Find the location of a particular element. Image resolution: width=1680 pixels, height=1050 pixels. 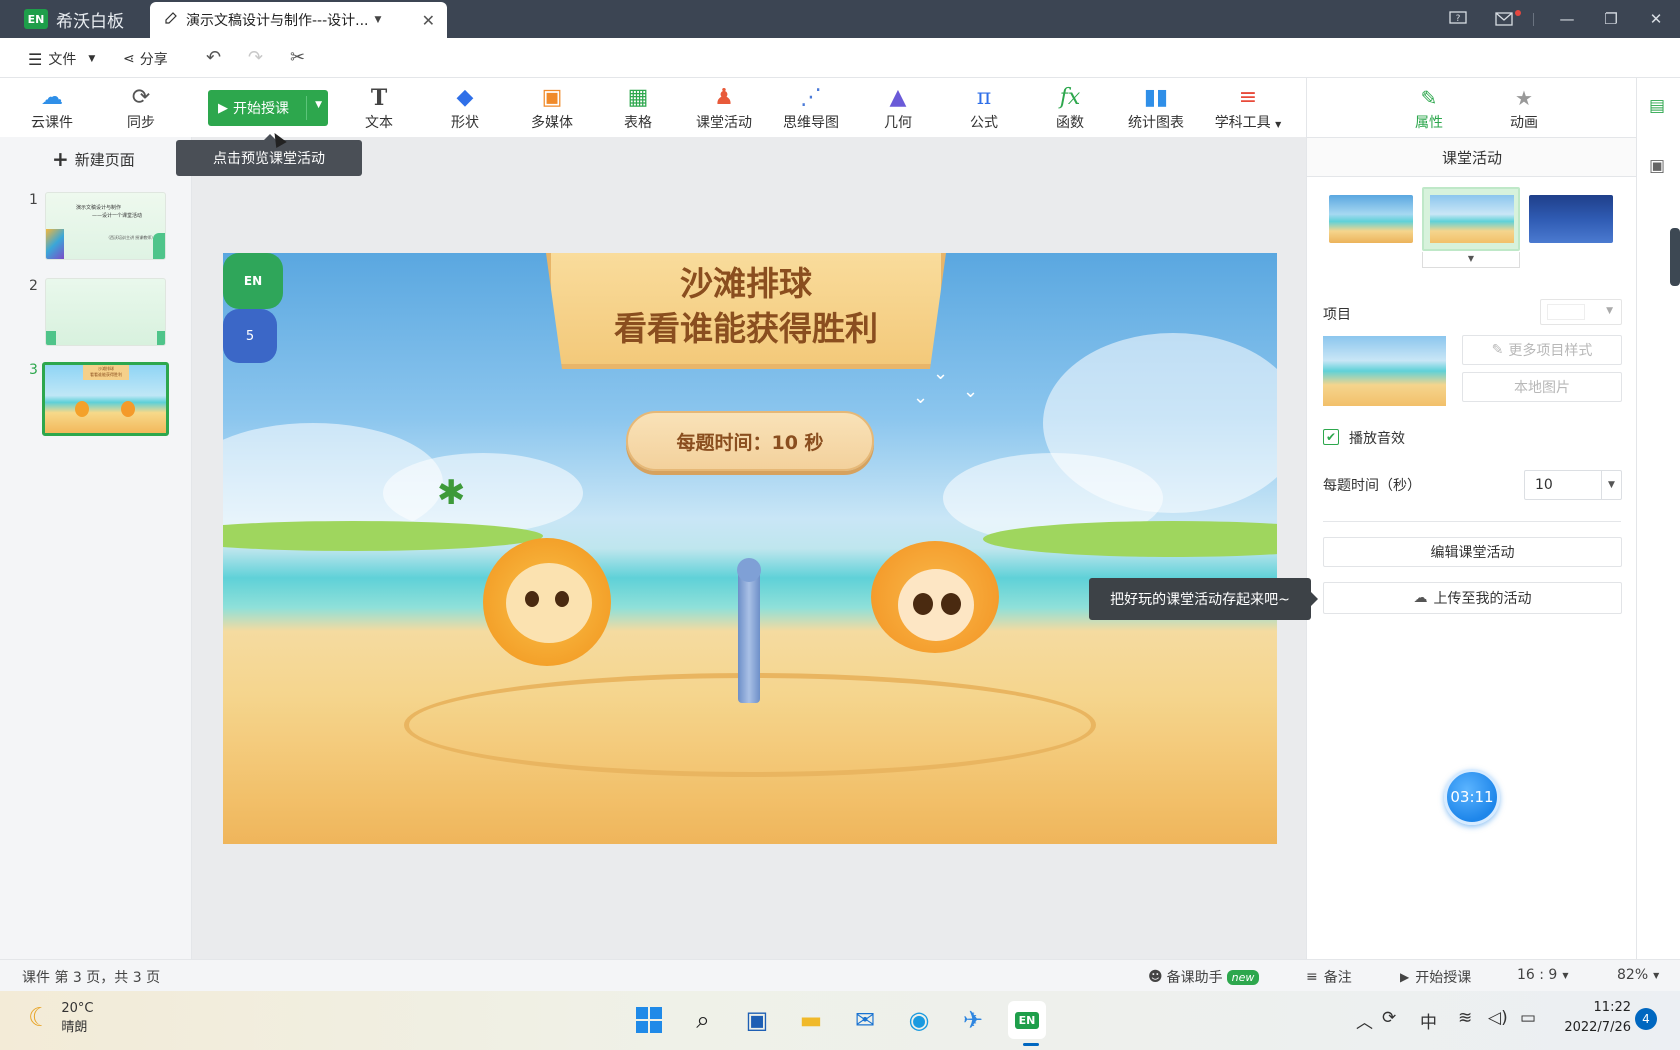

theme-option-2-selected is located at coordinates (1471, 219).